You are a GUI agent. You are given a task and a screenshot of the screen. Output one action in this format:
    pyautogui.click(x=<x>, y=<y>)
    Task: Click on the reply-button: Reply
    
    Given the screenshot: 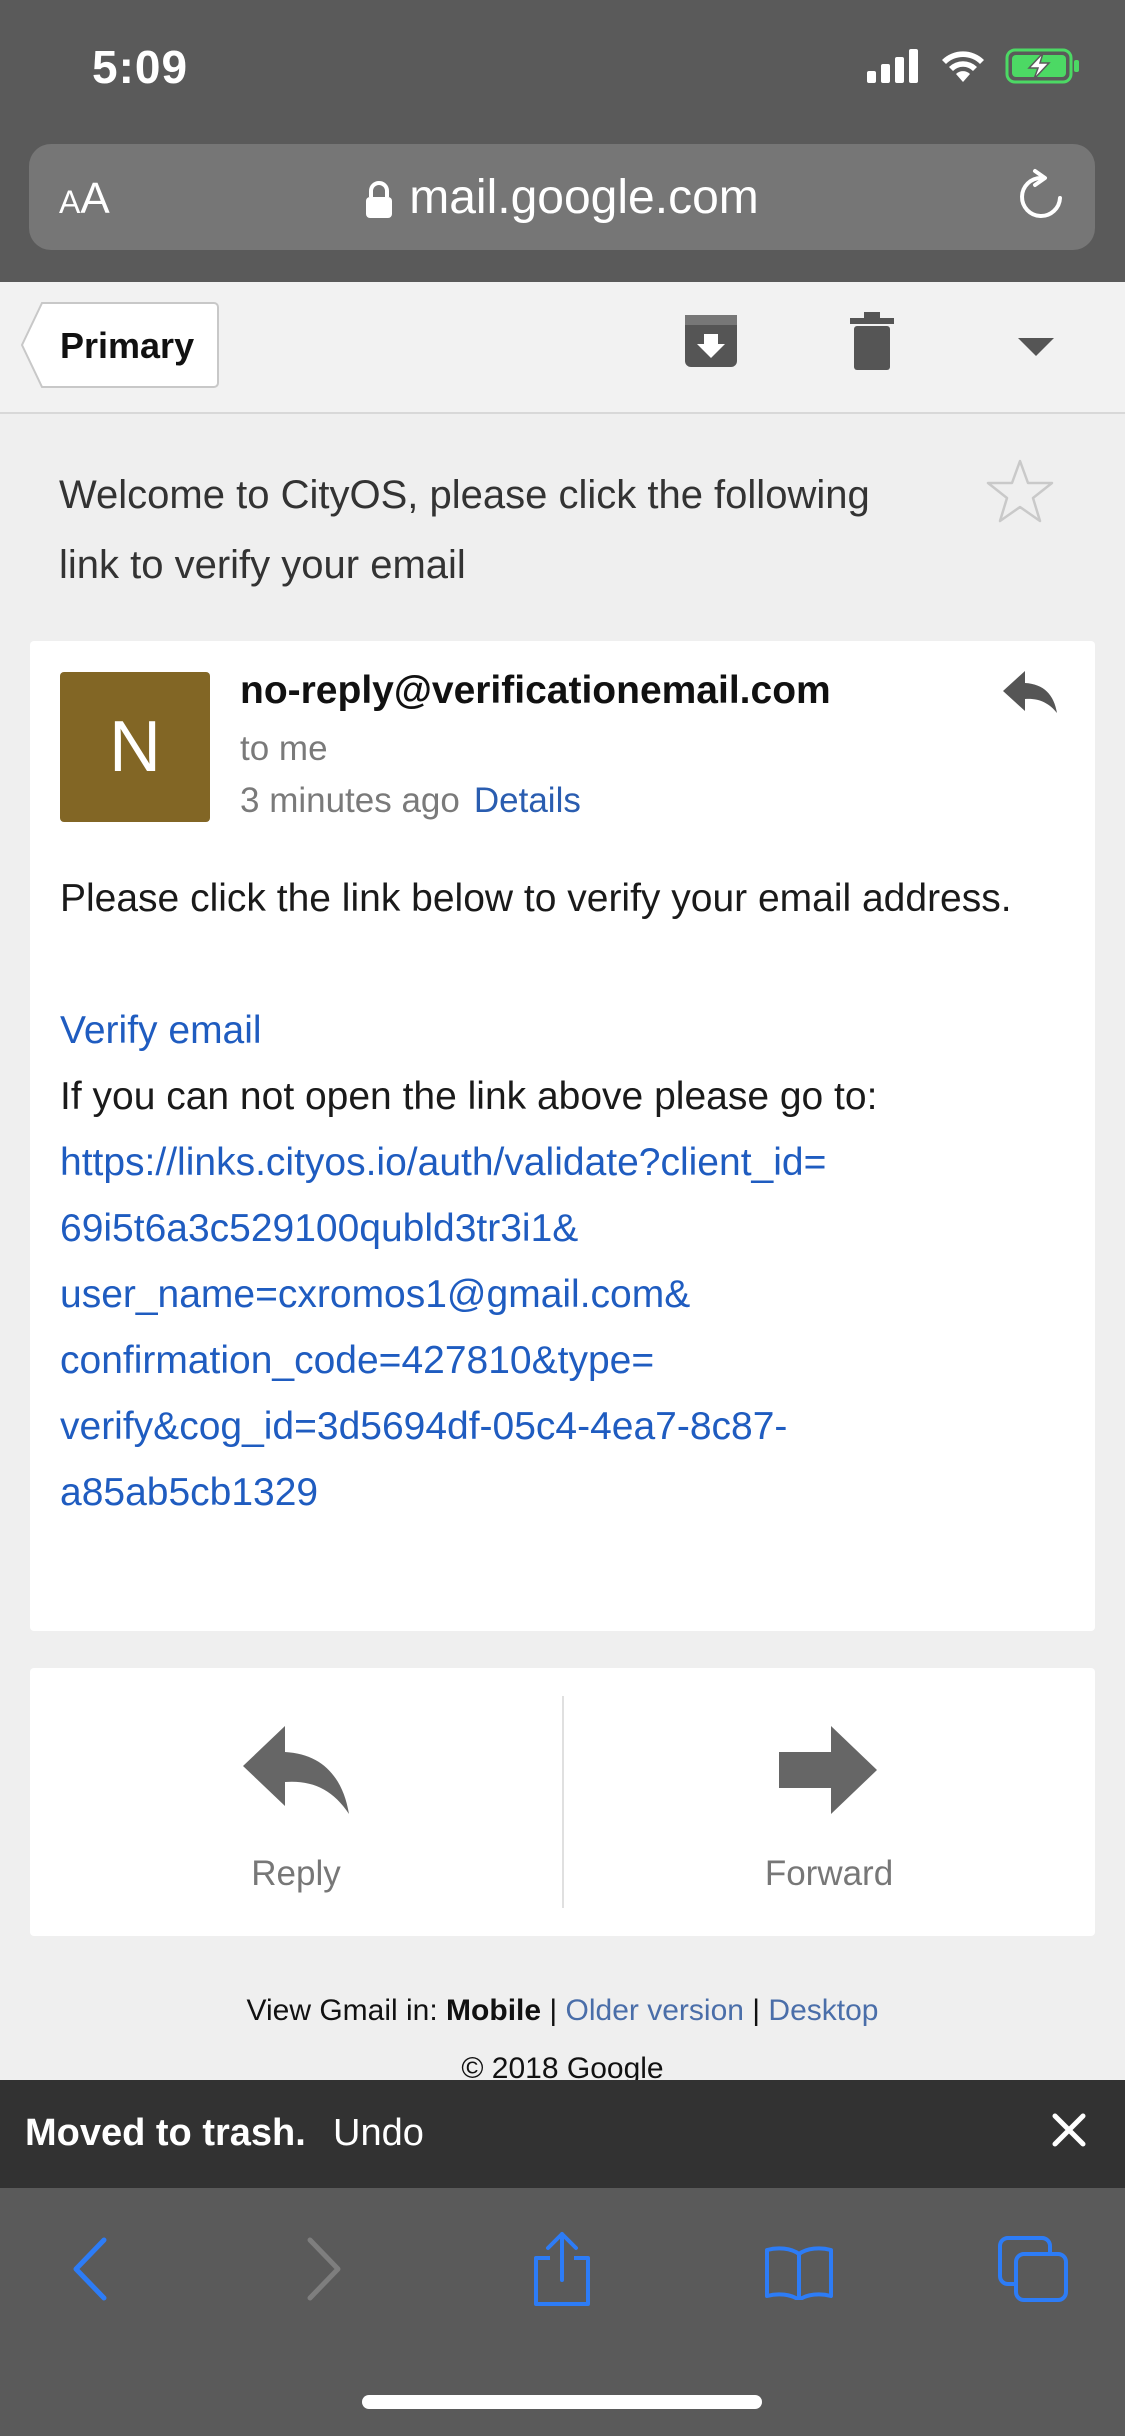 What is the action you would take?
    pyautogui.click(x=296, y=1802)
    